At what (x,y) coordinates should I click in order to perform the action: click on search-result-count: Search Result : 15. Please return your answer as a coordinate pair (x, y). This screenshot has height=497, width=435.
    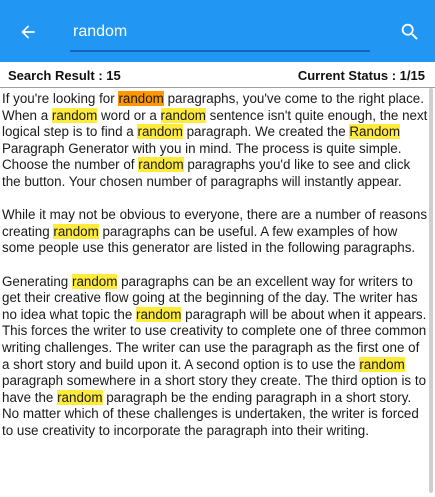
    Looking at the image, I should click on (64, 75).